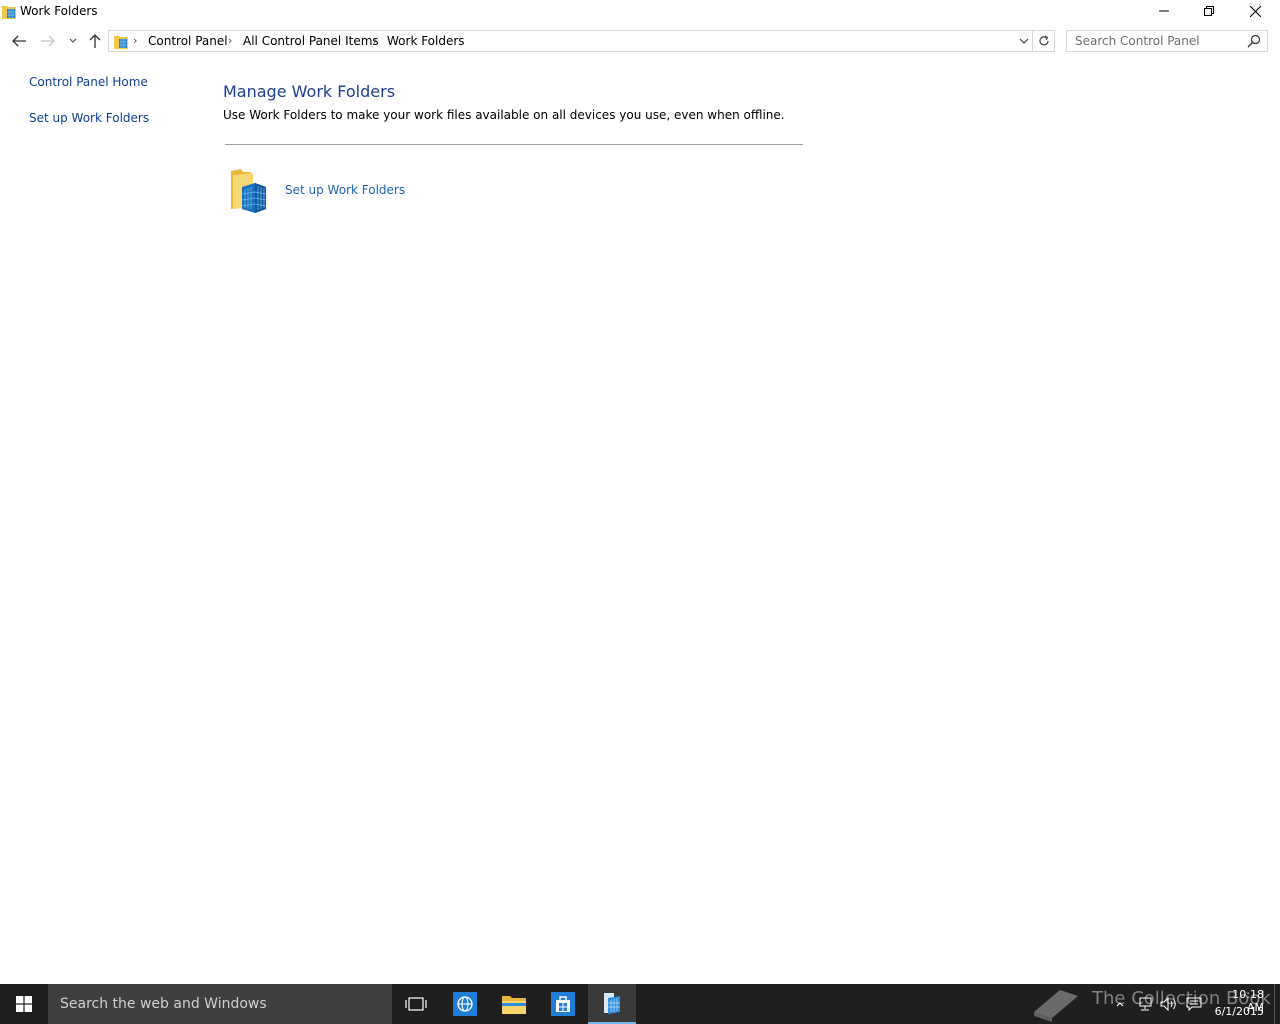 The height and width of the screenshot is (1024, 1280). What do you see at coordinates (1254, 41) in the screenshot?
I see `search-icon` at bounding box center [1254, 41].